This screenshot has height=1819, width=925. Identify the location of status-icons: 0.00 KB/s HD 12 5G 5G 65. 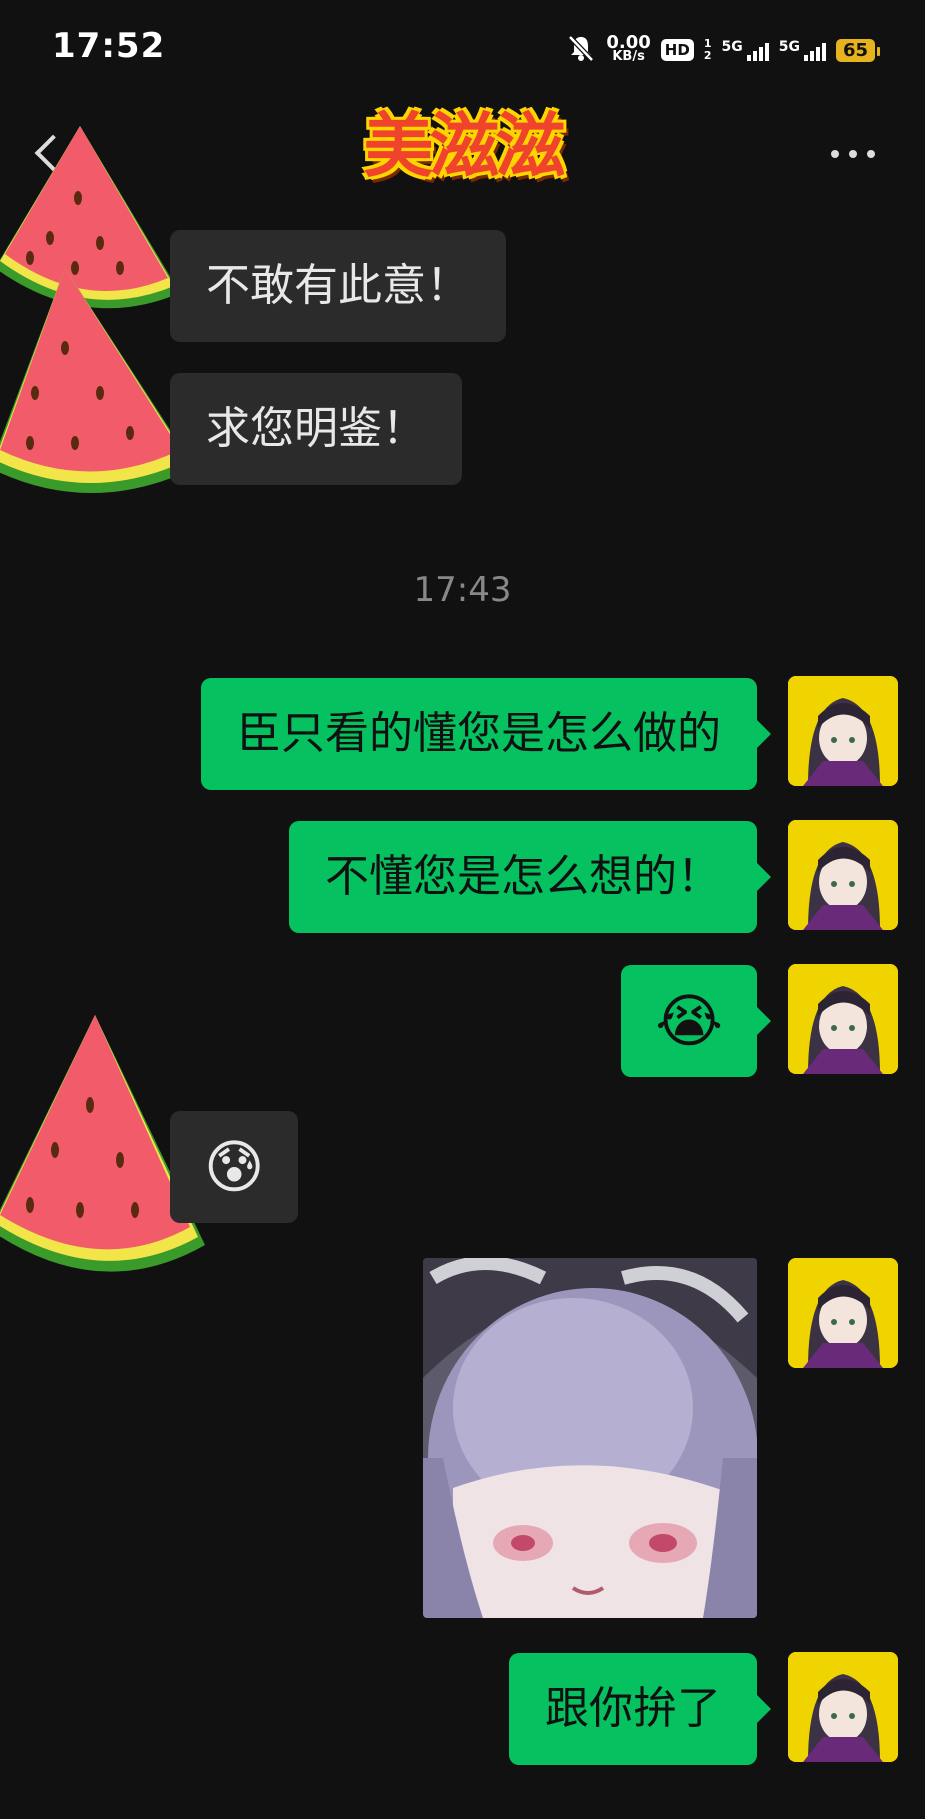
(723, 50).